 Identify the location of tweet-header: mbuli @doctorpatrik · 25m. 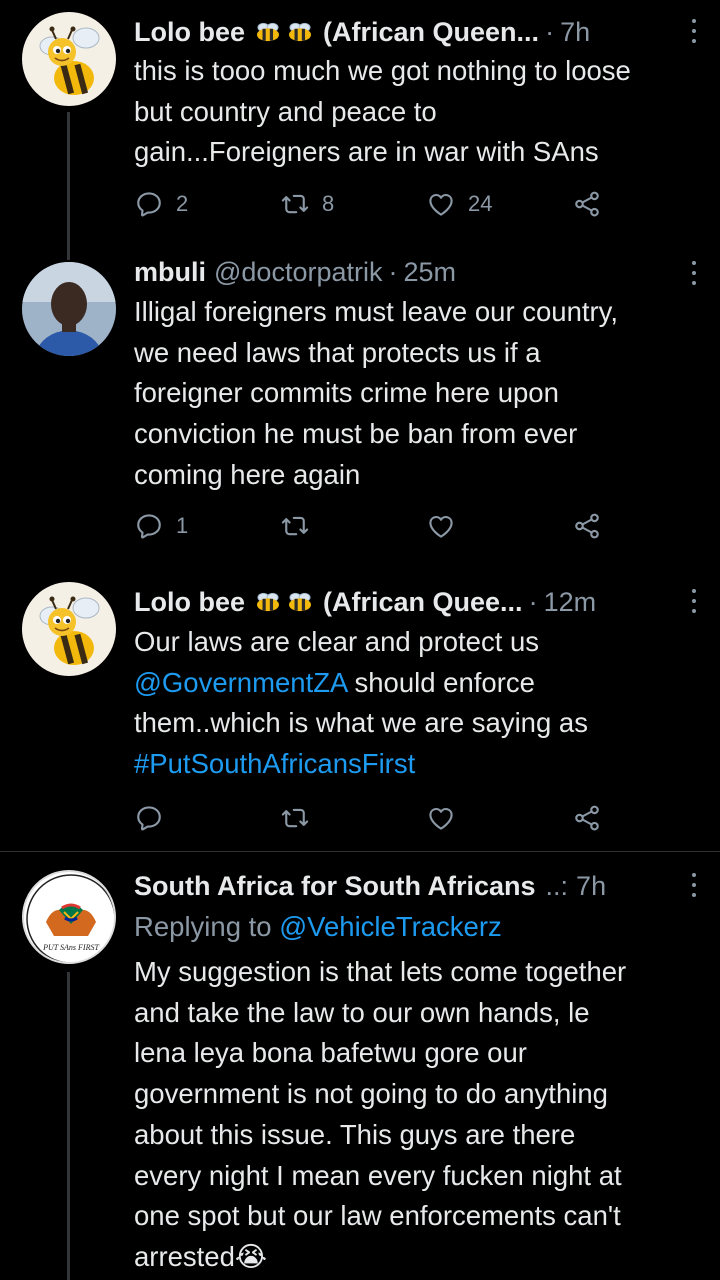
(422, 272).